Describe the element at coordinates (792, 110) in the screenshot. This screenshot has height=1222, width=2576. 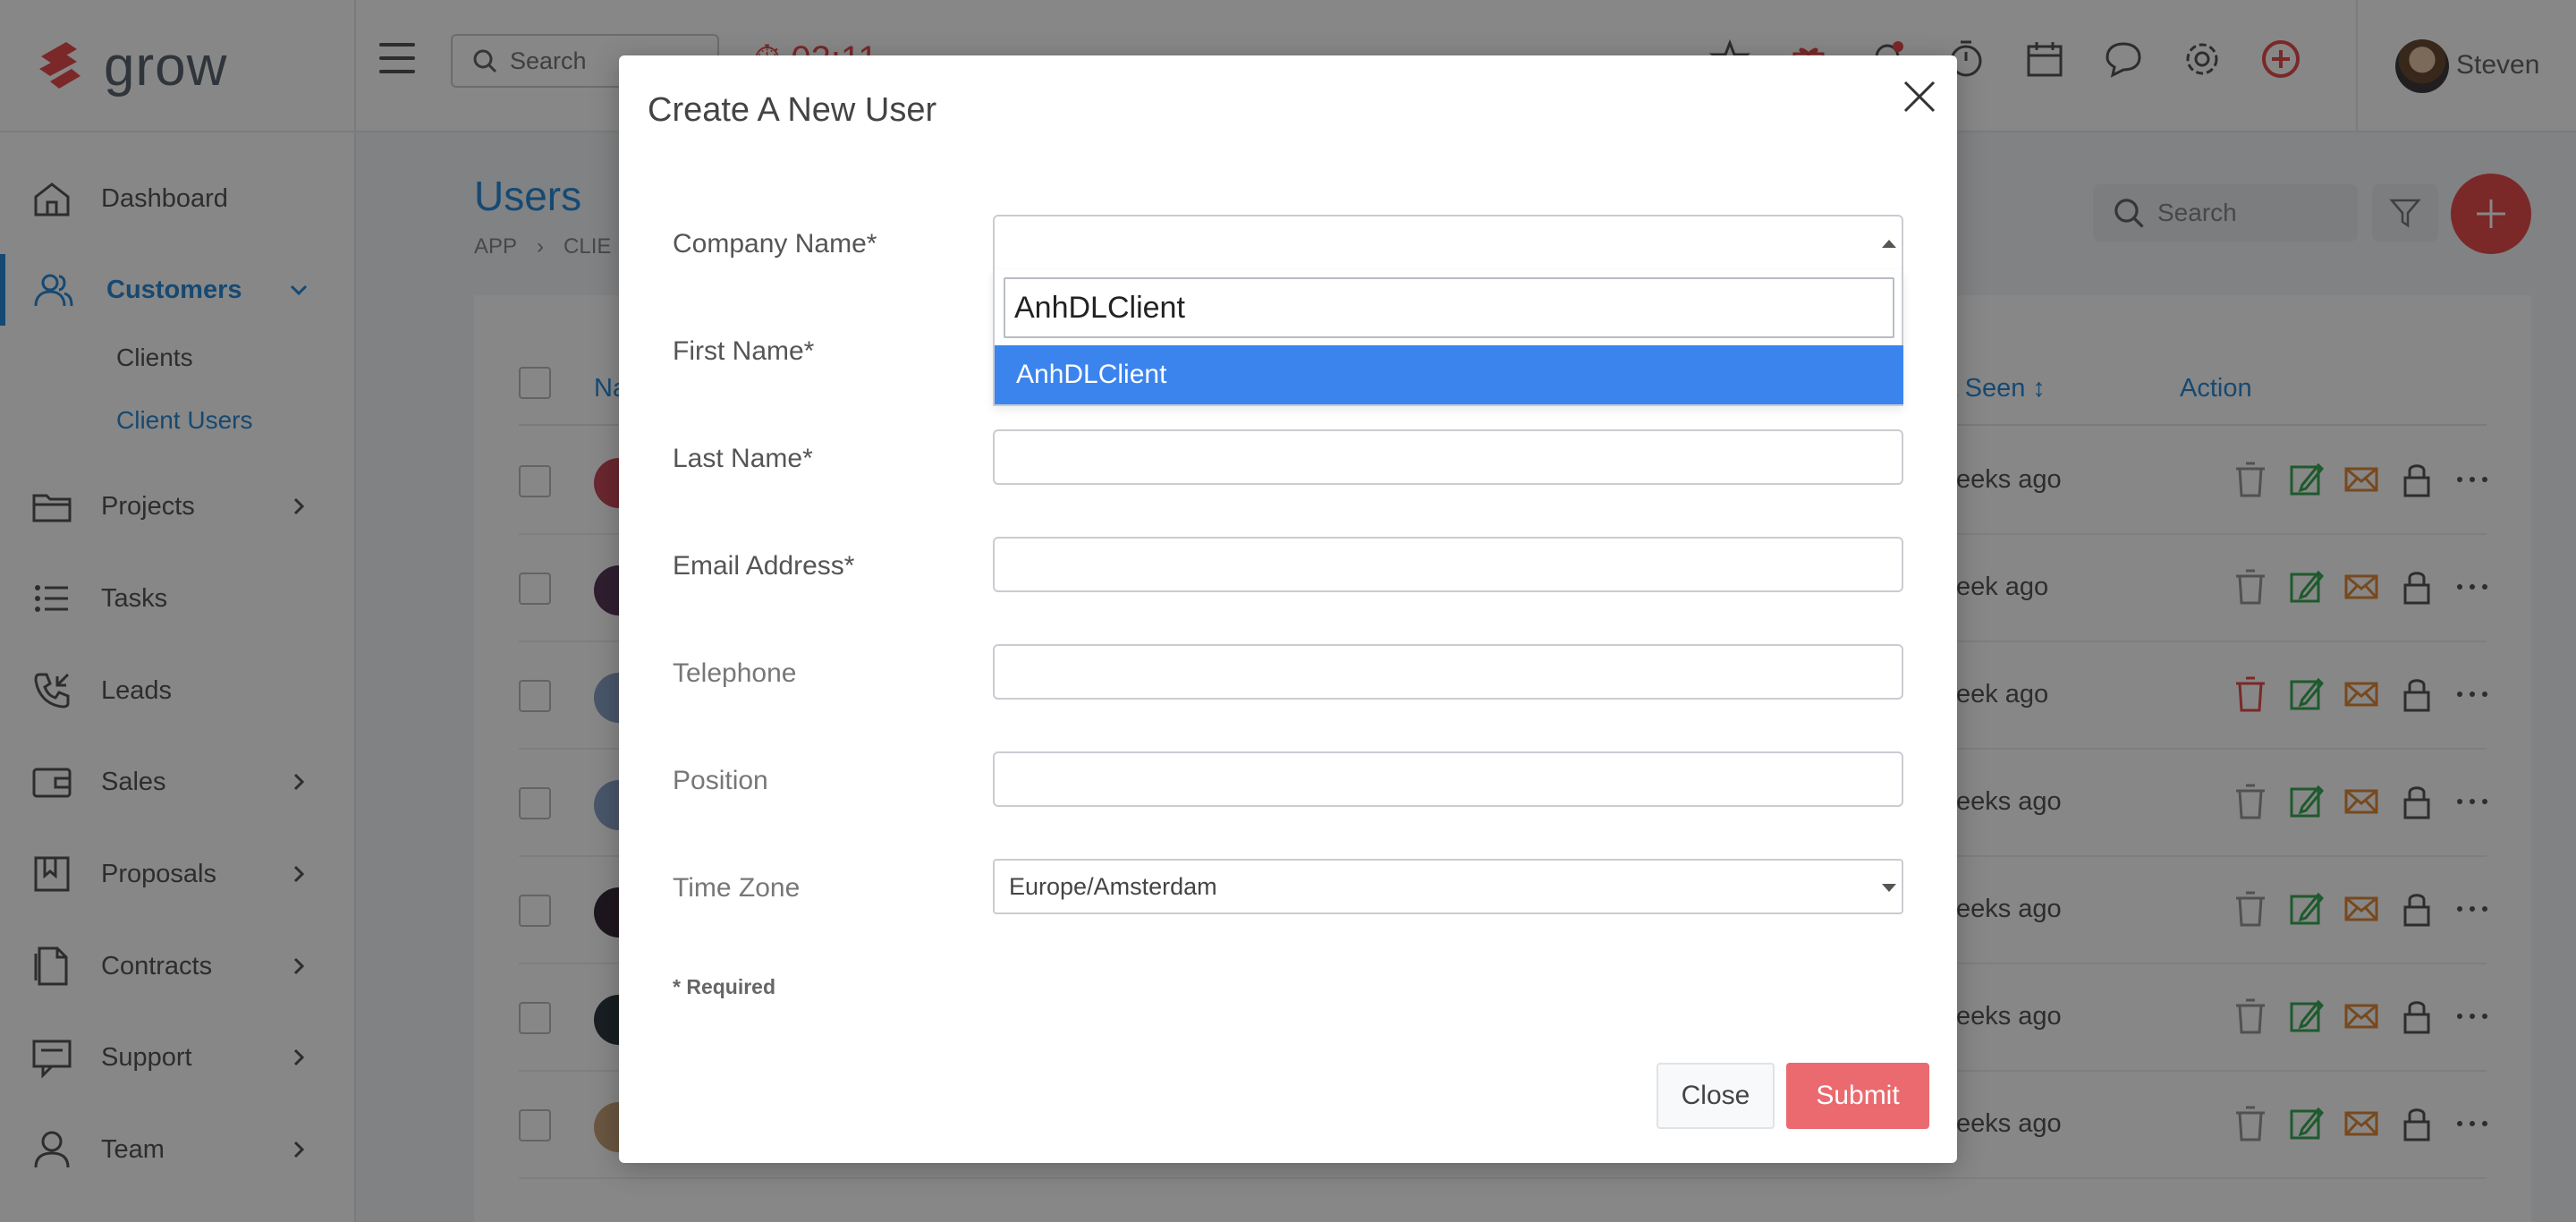
I see `modal-title: Create A New User` at that location.